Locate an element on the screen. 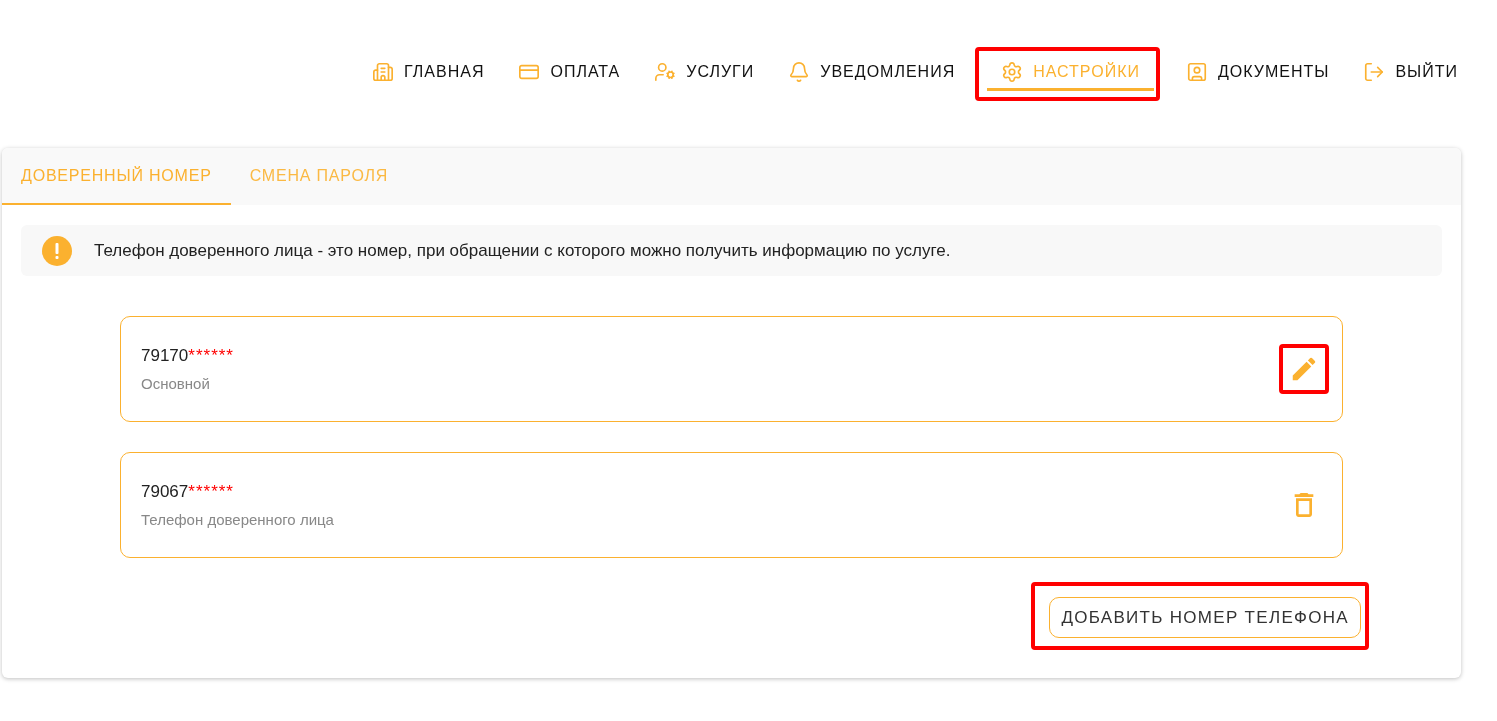  logout-icon is located at coordinates (1374, 72).